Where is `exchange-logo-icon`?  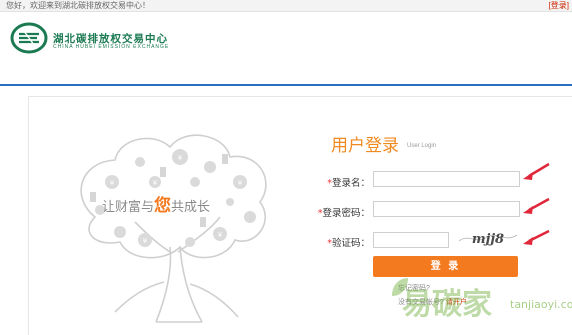
exchange-logo-icon is located at coordinates (29, 38).